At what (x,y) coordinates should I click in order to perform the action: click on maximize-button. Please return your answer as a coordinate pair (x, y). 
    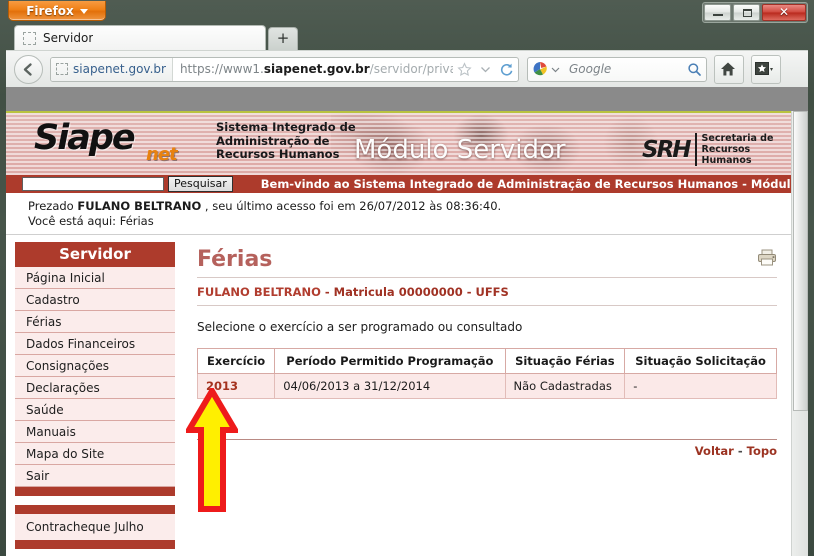
    Looking at the image, I should click on (746, 12).